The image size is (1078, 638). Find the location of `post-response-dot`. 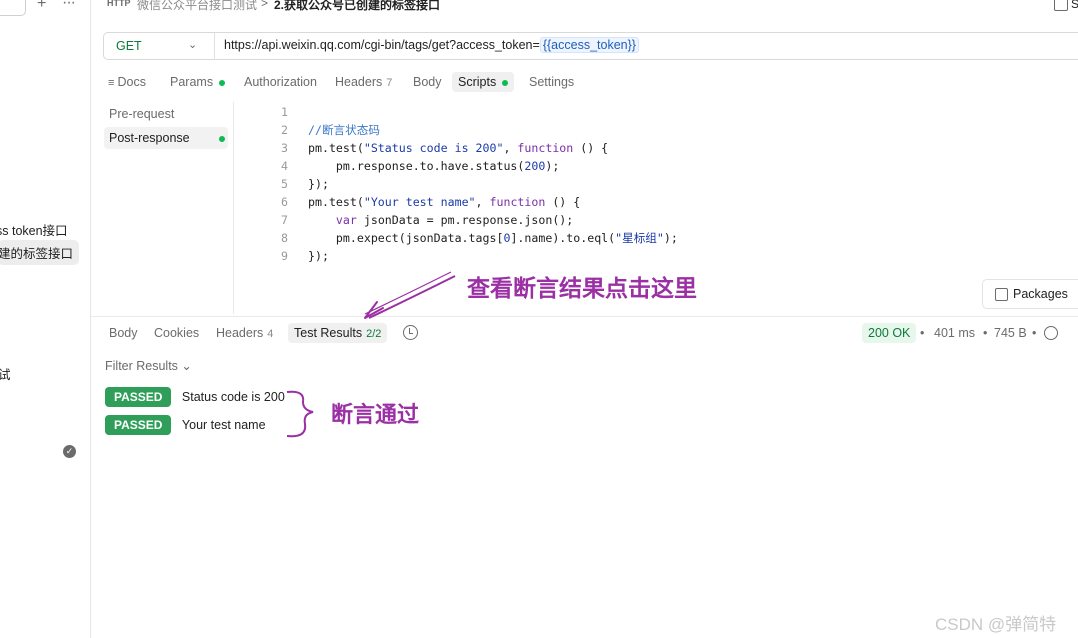

post-response-dot is located at coordinates (222, 139).